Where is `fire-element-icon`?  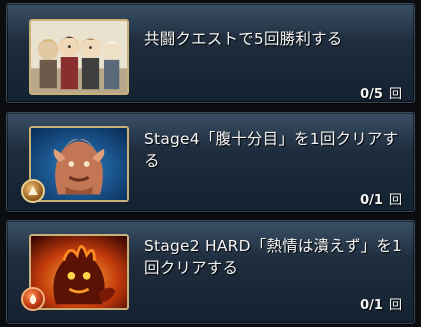 fire-element-icon is located at coordinates (33, 299).